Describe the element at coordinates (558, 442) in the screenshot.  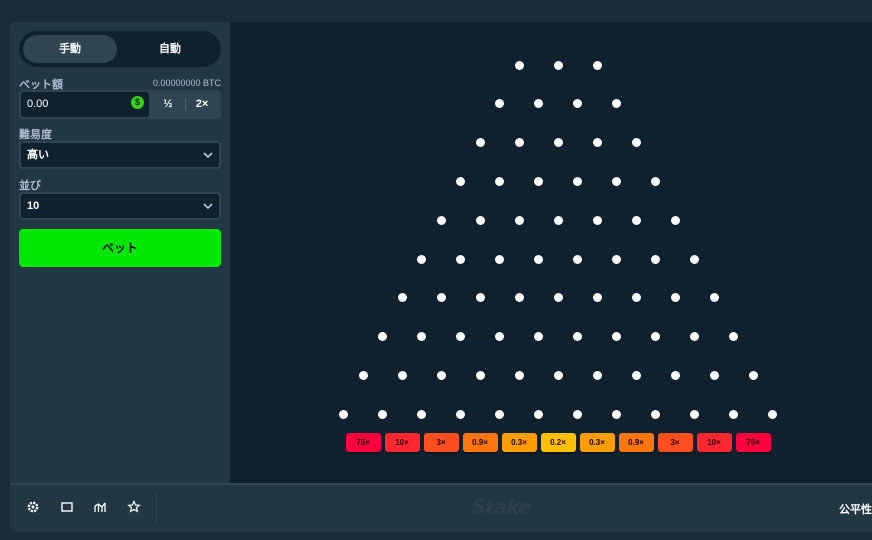
I see `multiplier-slot: 0.2×` at that location.